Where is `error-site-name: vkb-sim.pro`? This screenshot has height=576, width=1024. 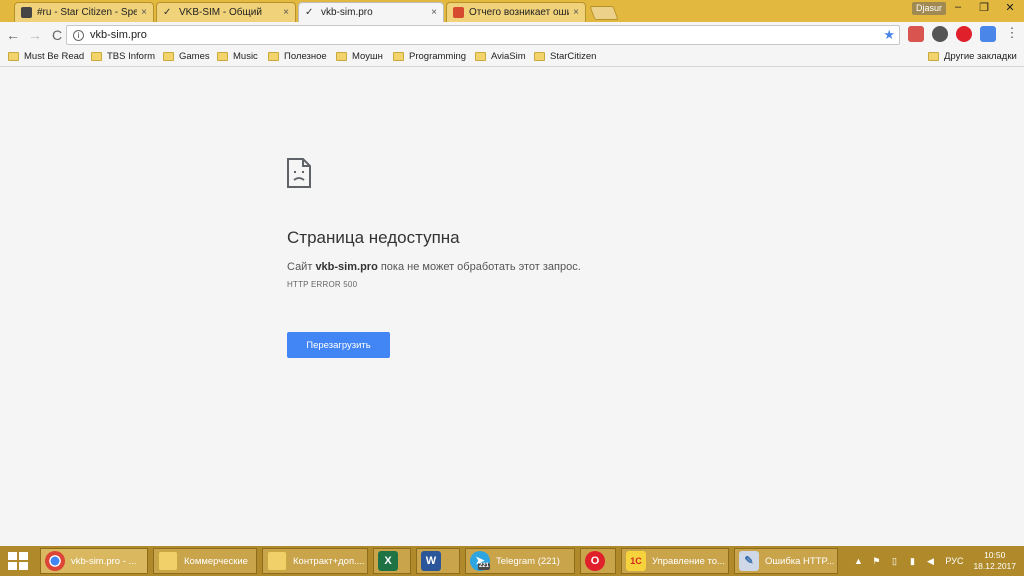
error-site-name: vkb-sim.pro is located at coordinates (346, 267).